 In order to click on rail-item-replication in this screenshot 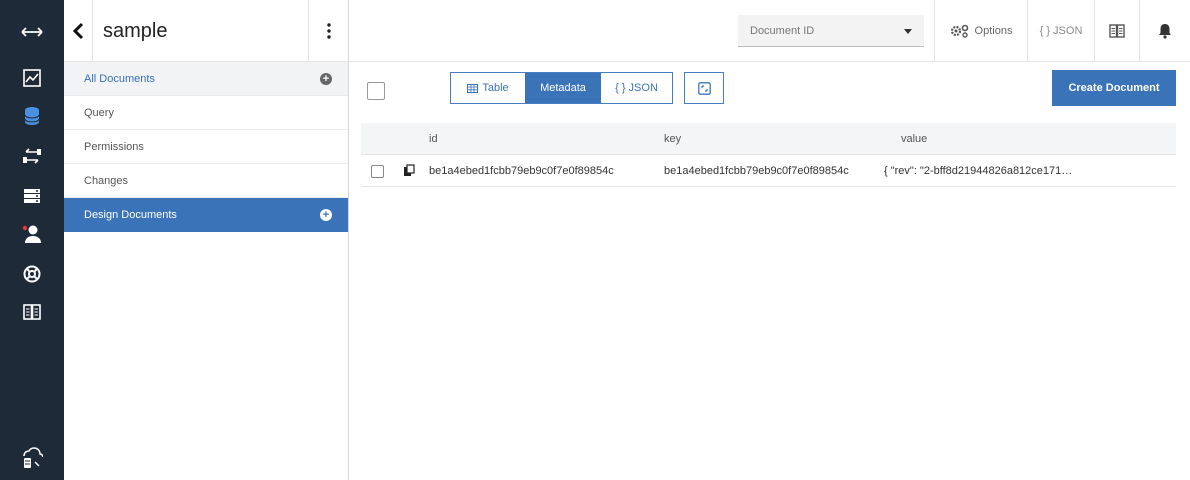, I will do `click(32, 156)`.